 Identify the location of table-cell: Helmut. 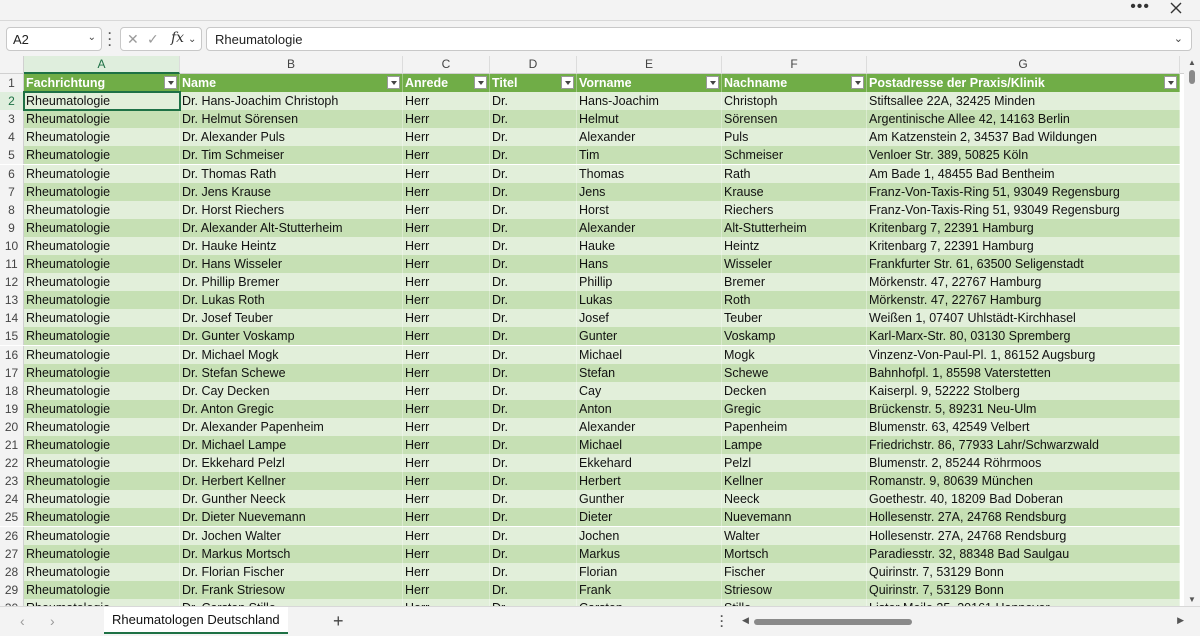
(649, 119).